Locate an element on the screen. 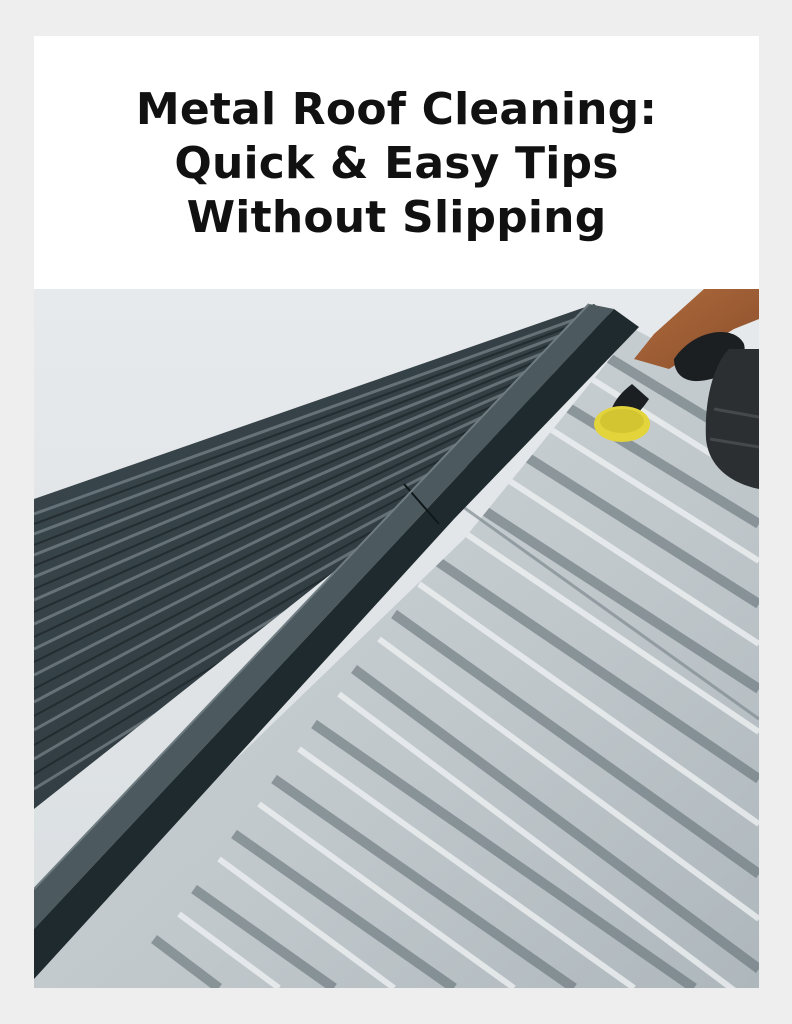 The image size is (792, 1024). title-line-3: Without Slipping is located at coordinates (396, 217).